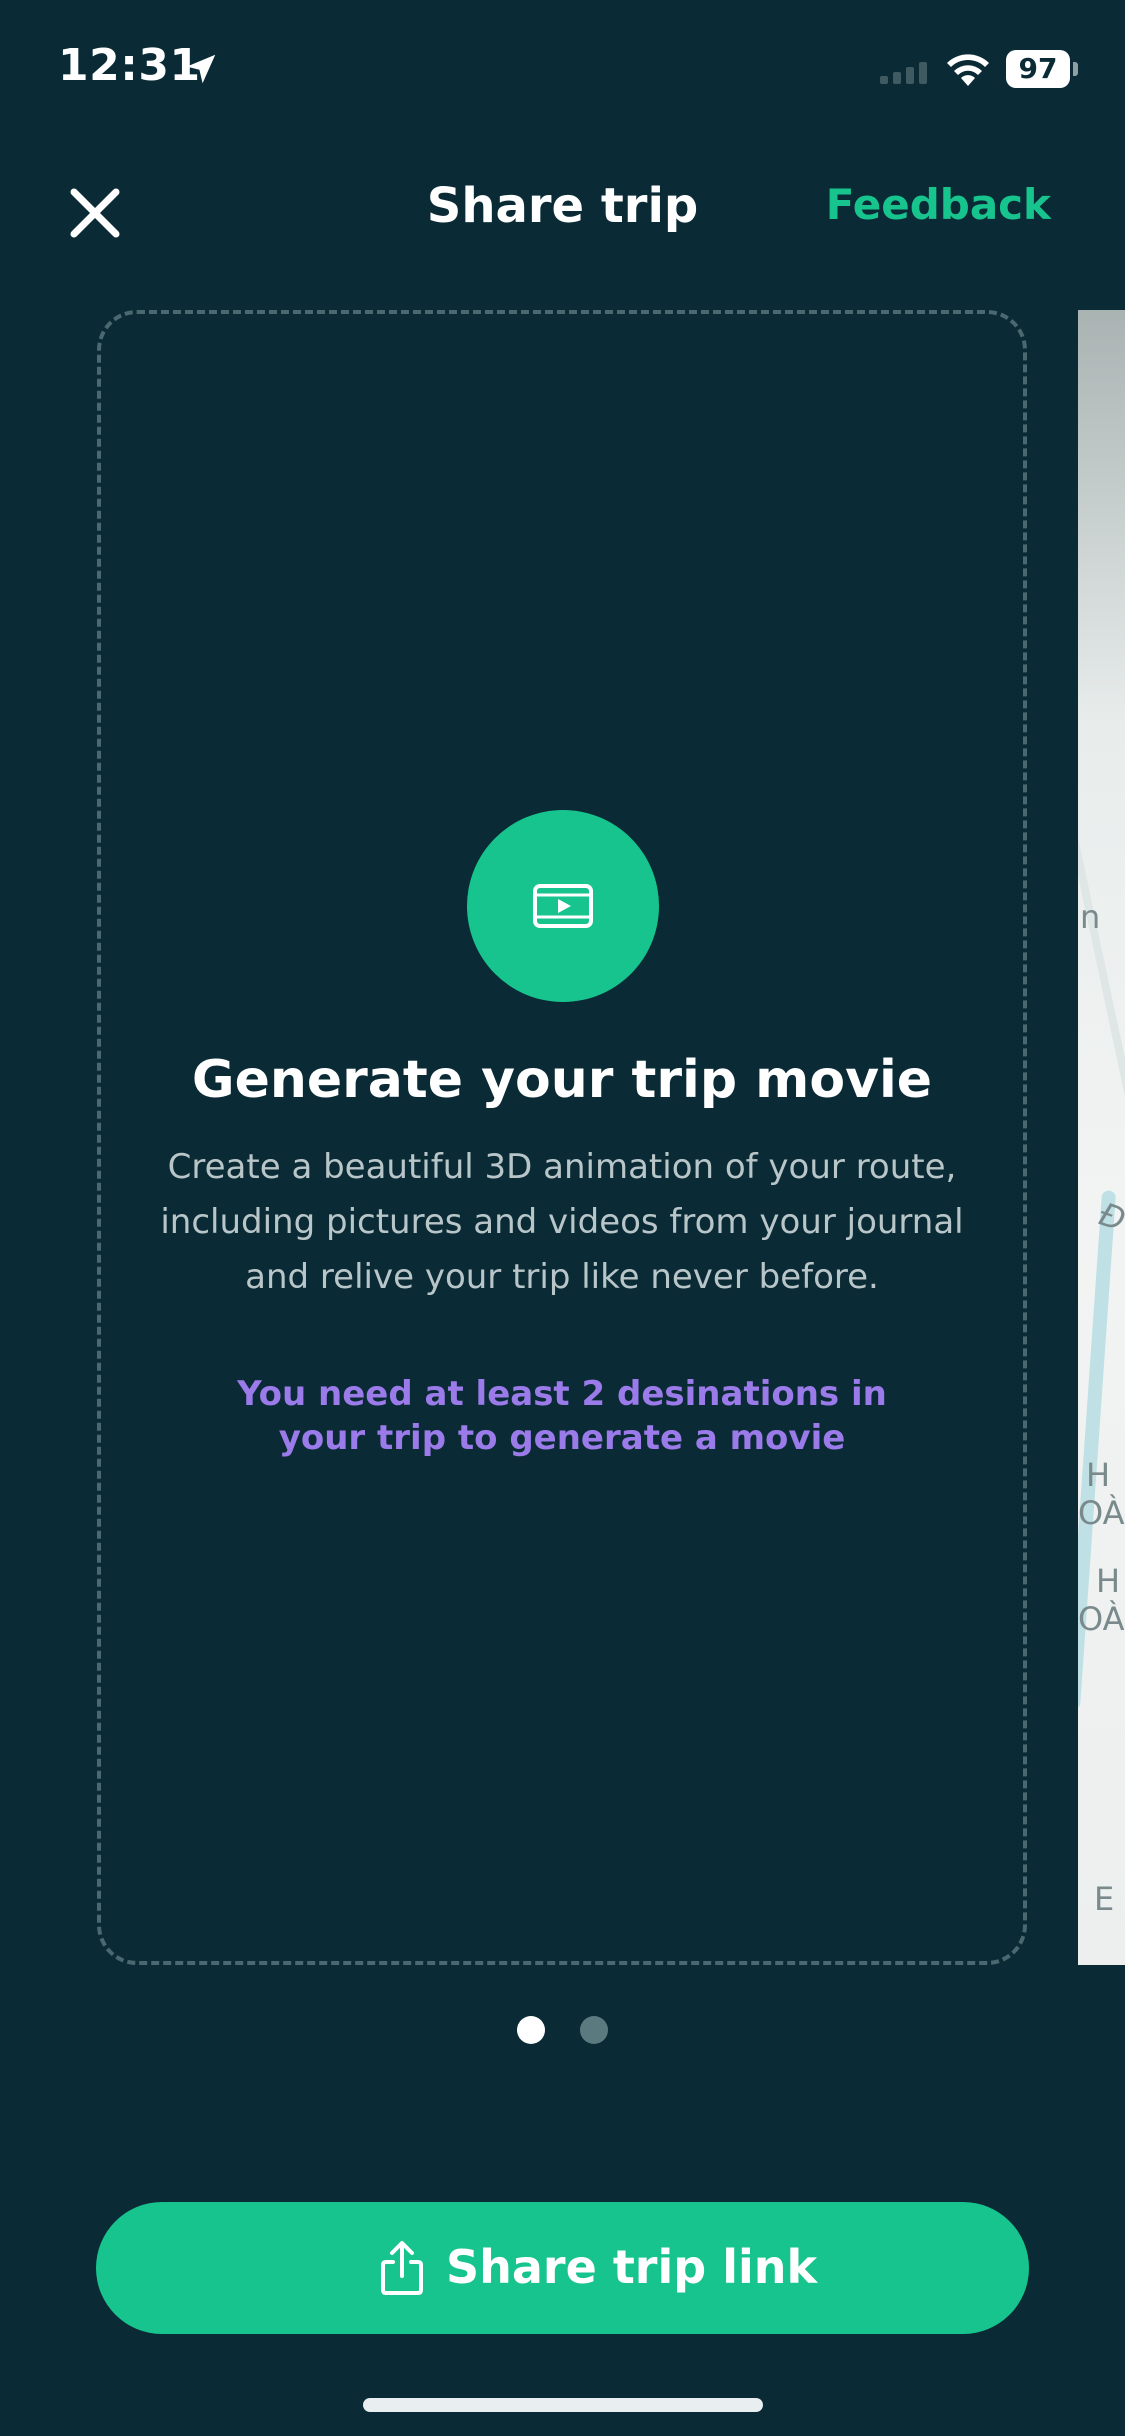  I want to click on share-icon, so click(402, 2268).